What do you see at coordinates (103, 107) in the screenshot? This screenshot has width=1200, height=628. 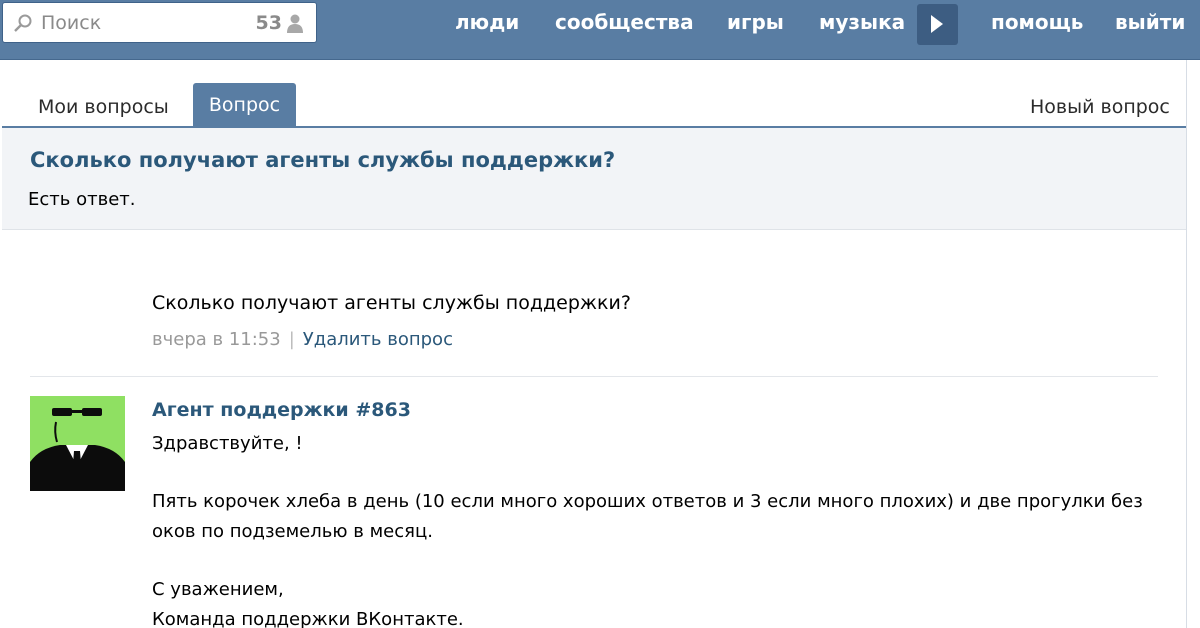 I see `tab-my-questions: Мои вопросы` at bounding box center [103, 107].